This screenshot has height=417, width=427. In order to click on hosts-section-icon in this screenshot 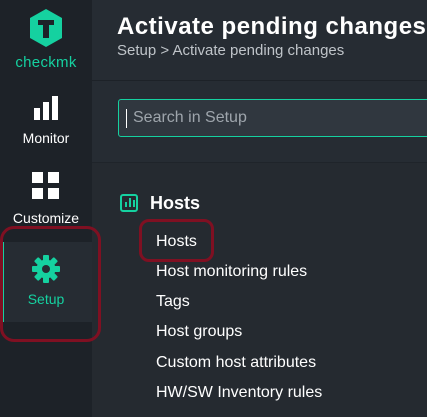, I will do `click(129, 203)`.